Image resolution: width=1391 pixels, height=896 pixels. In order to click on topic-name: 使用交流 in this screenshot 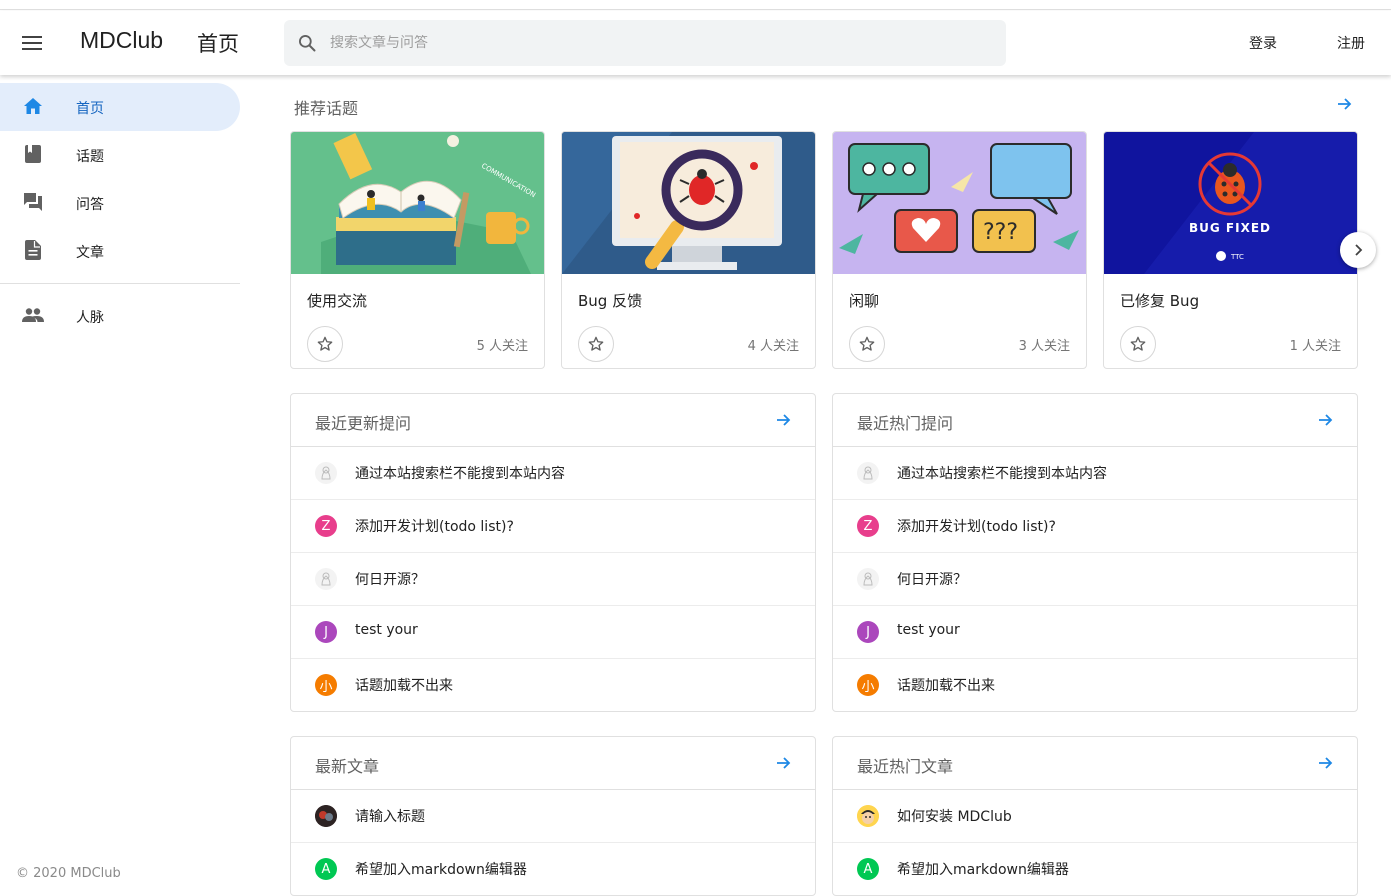, I will do `click(337, 301)`.